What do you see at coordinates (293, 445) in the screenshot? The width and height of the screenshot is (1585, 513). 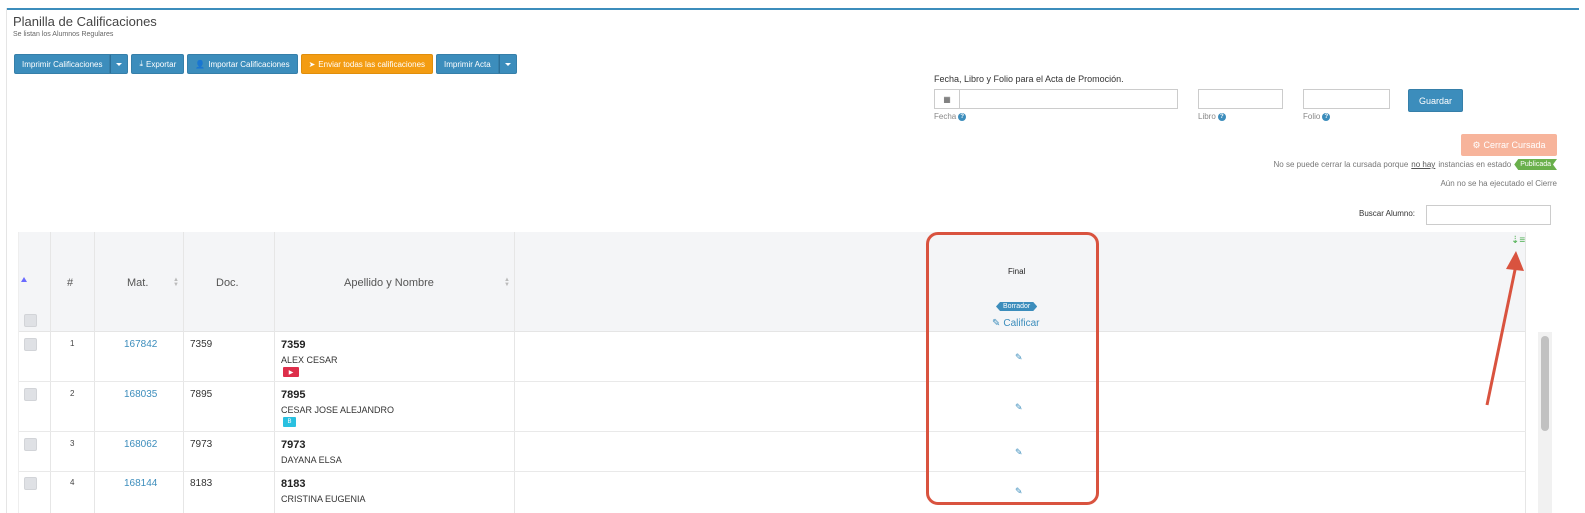 I see `student-id: 7973` at bounding box center [293, 445].